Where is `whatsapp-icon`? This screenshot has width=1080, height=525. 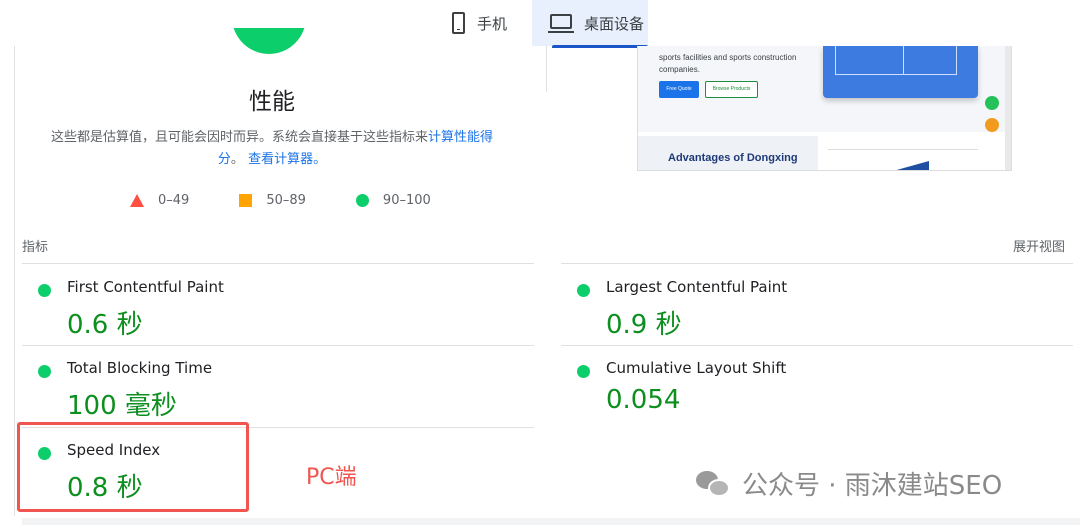 whatsapp-icon is located at coordinates (992, 103).